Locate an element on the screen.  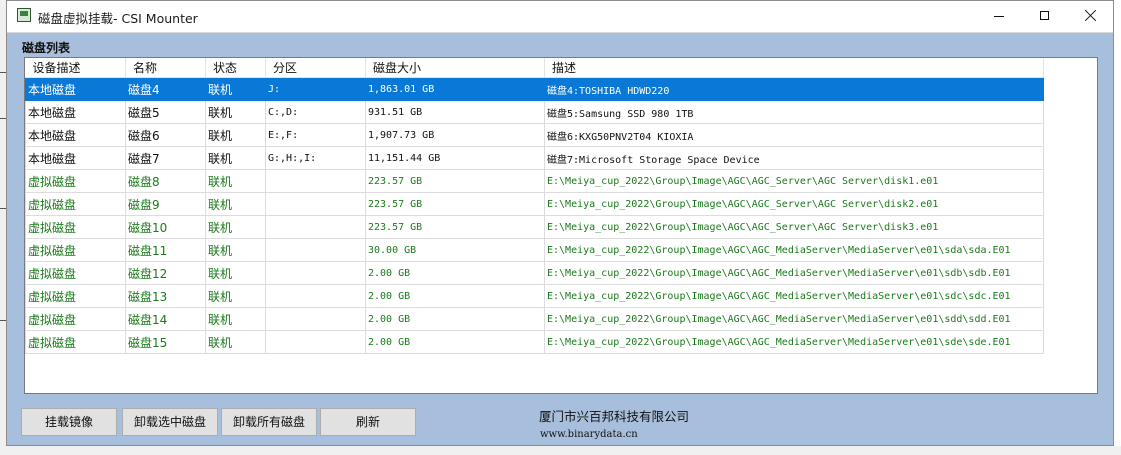
column-header-size: 磁盘大小 is located at coordinates (455, 68).